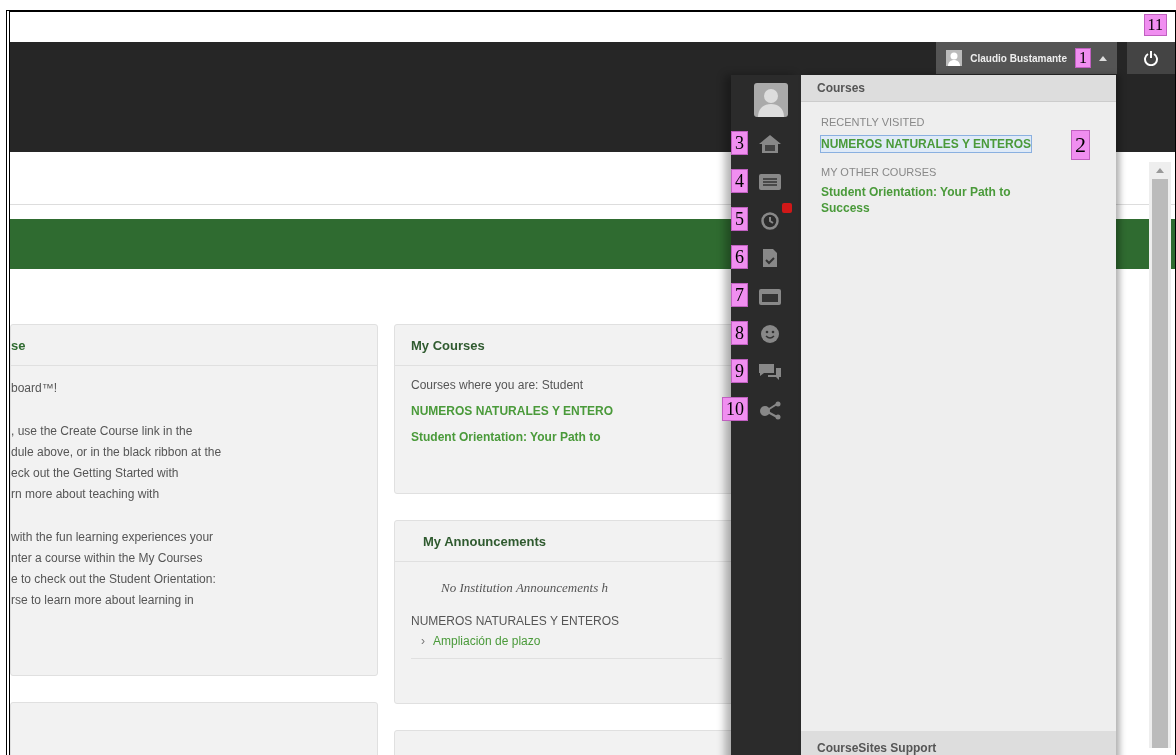 This screenshot has height=755, width=1176. I want to click on course-link: Student Orientation: Your Path to Success, so click(936, 200).